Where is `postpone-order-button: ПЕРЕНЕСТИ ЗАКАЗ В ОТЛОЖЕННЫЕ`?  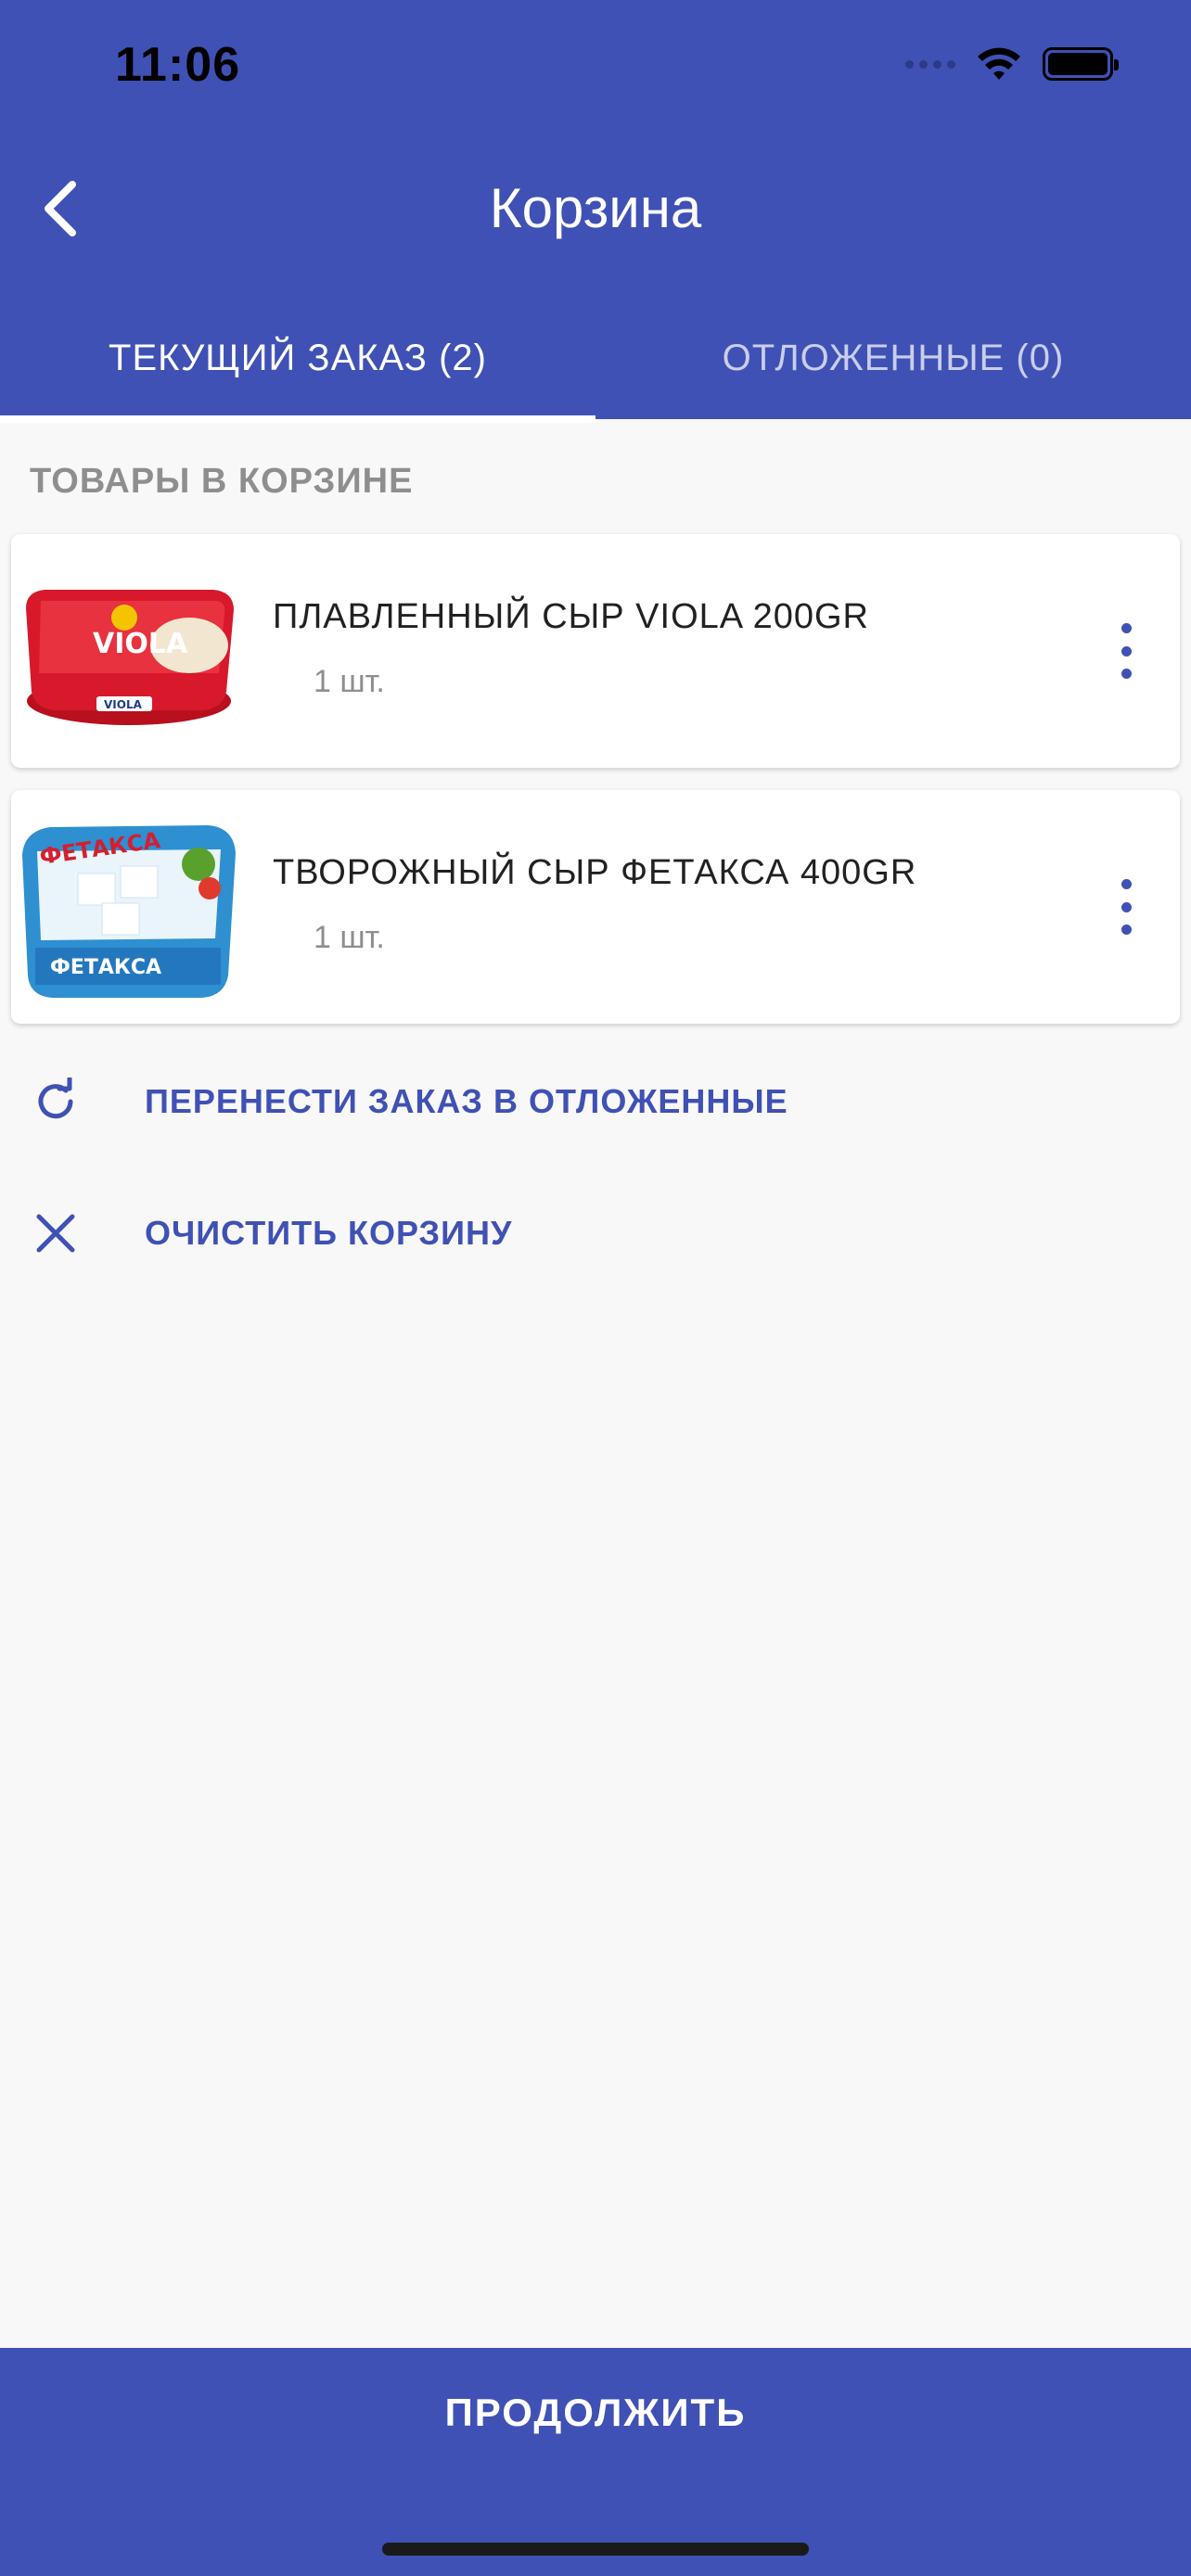
postpone-order-button: ПЕРЕНЕСТИ ЗАКАЗ В ОТЛОЖЕННЫЕ is located at coordinates (408, 1102).